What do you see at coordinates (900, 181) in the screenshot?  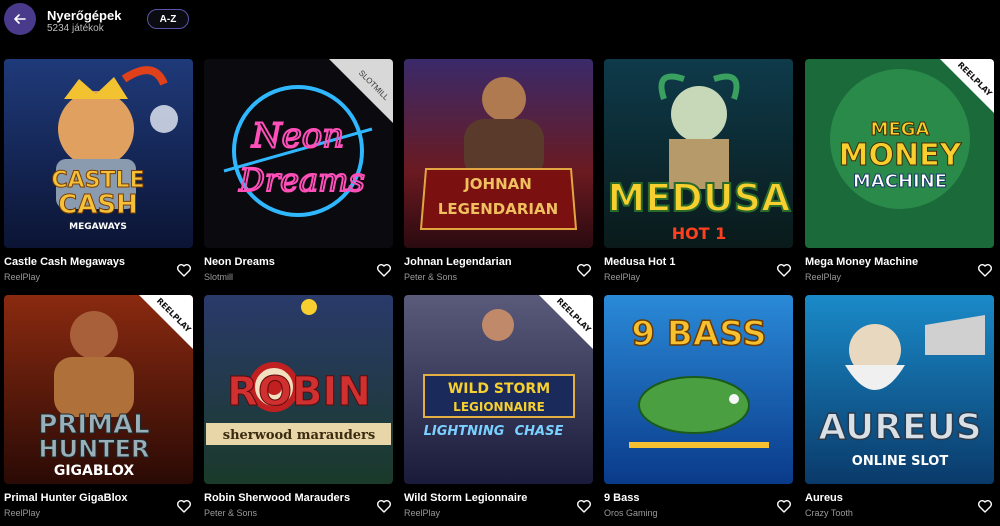 I see `svg-text: MACHINE` at bounding box center [900, 181].